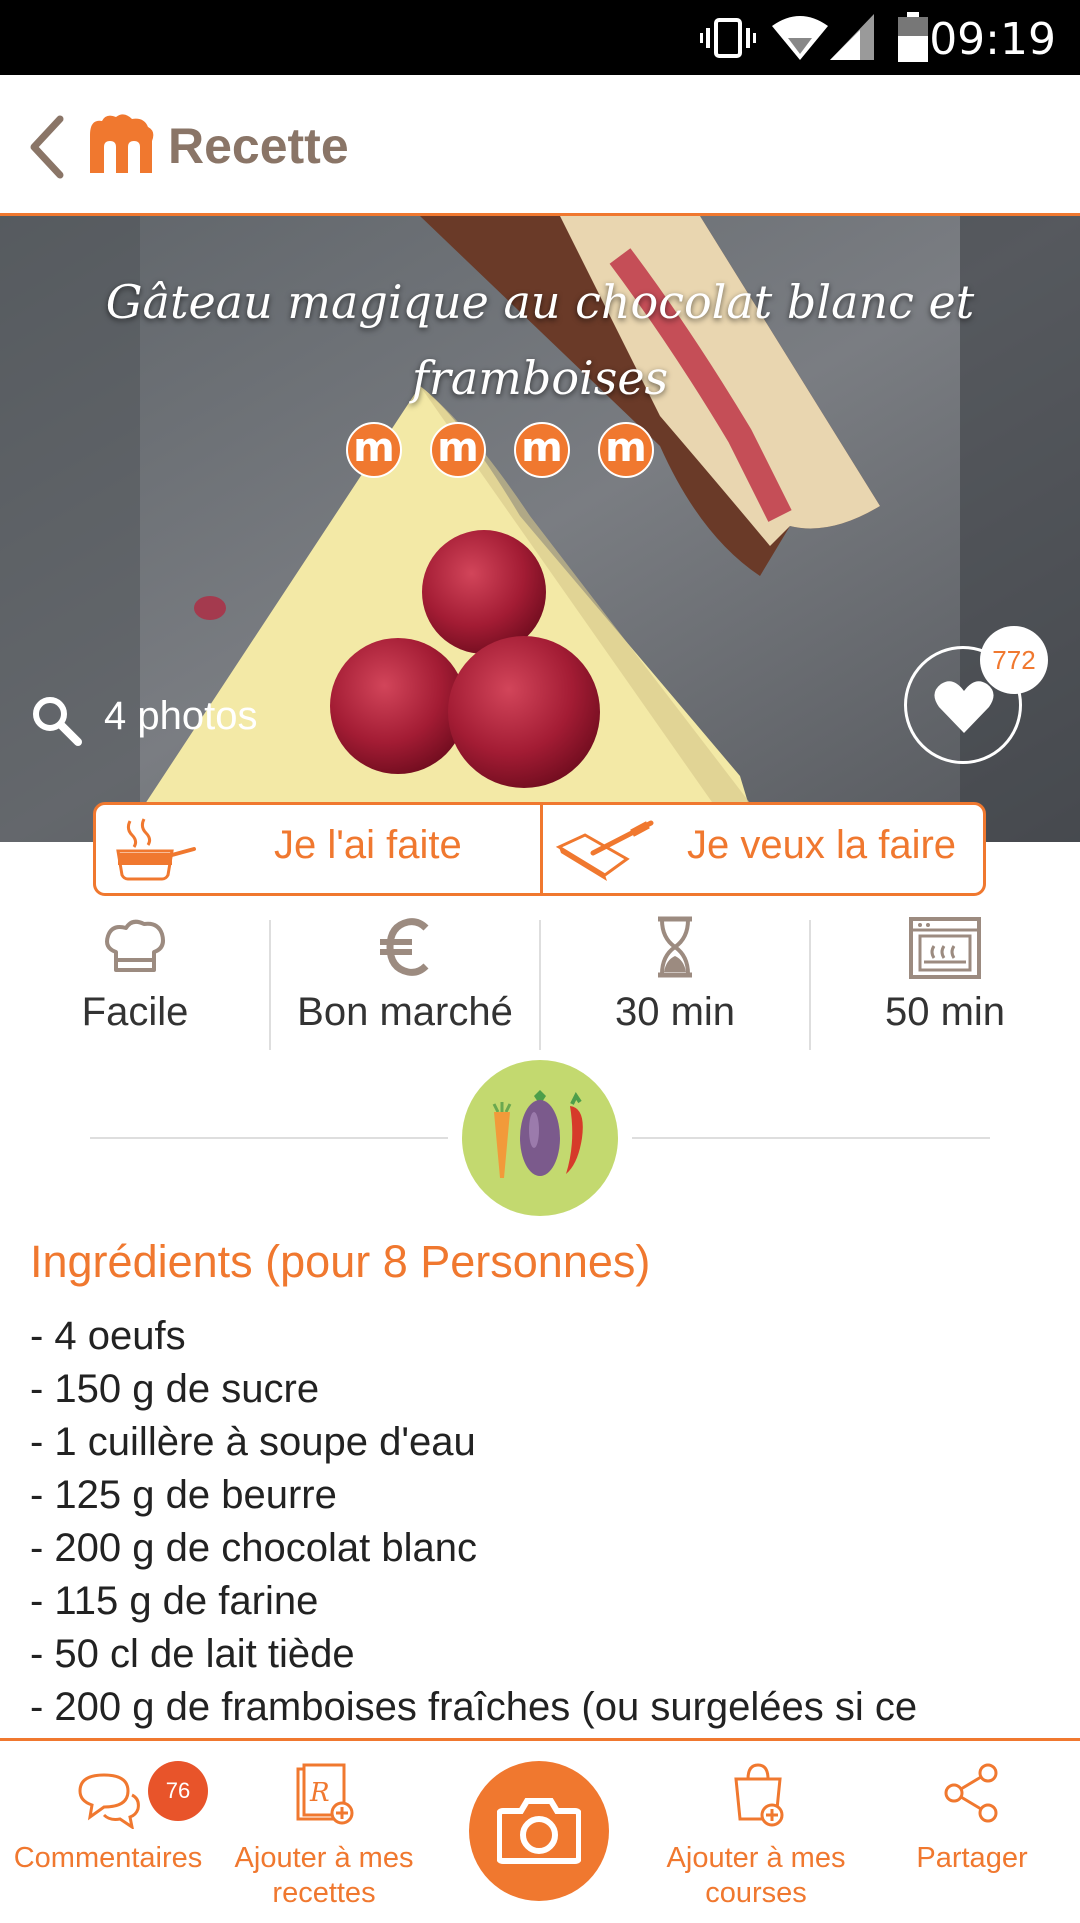 This screenshot has height=1923, width=1080. What do you see at coordinates (258, 146) in the screenshot?
I see `page-title: Recette` at bounding box center [258, 146].